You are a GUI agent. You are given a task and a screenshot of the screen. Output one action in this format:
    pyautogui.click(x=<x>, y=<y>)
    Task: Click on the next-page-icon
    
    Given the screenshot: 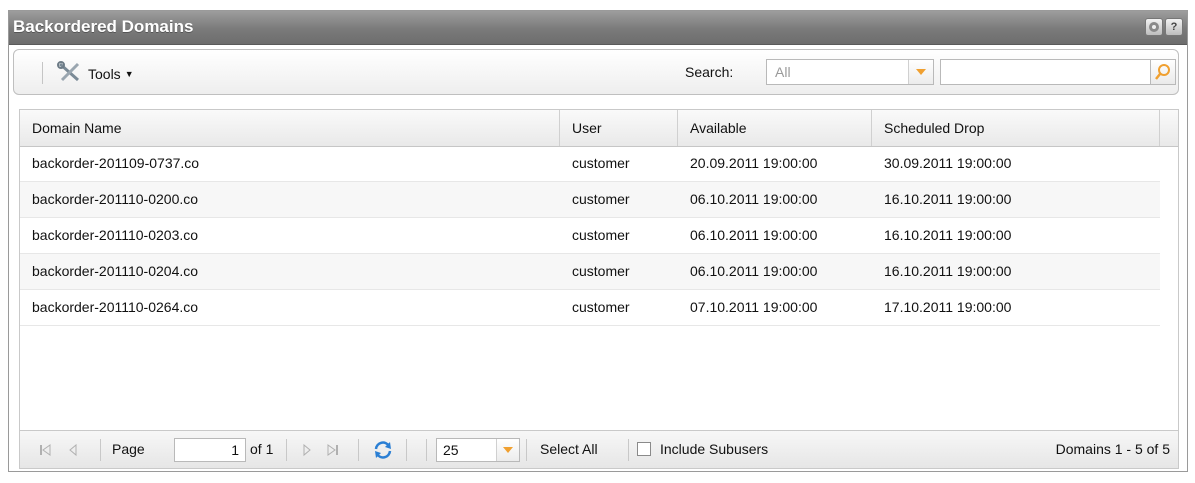 What is the action you would take?
    pyautogui.click(x=307, y=450)
    